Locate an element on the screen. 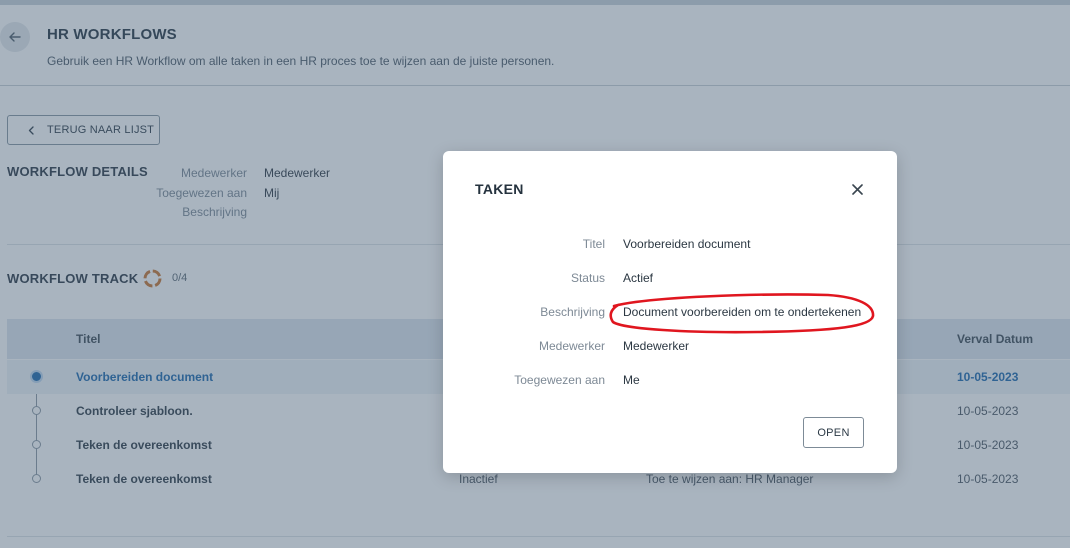 The width and height of the screenshot is (1070, 548). modal-value-toegewezen: Me is located at coordinates (631, 380).